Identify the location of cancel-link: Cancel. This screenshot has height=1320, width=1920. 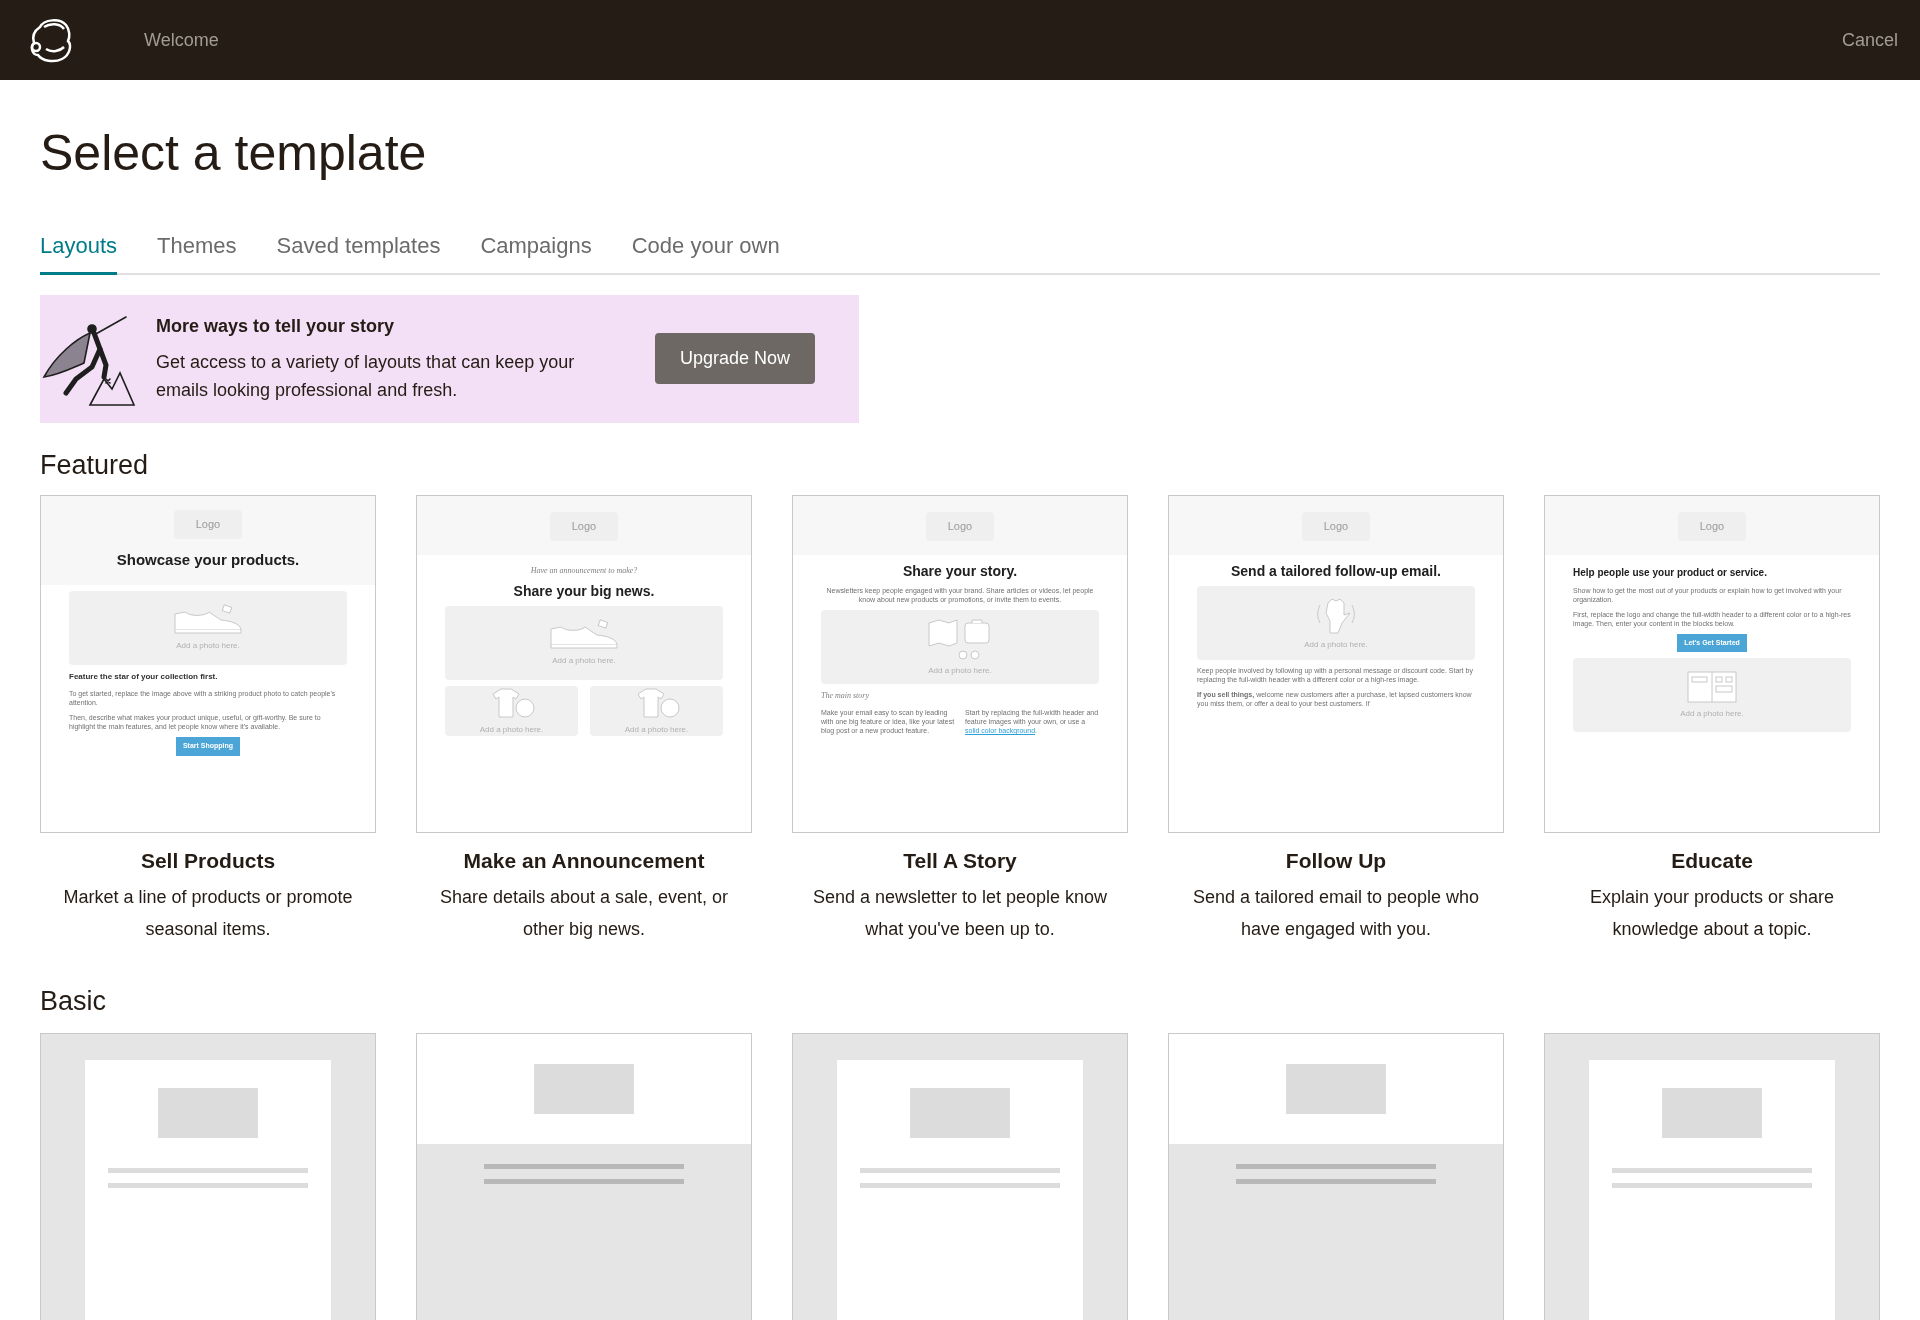
(1869, 40).